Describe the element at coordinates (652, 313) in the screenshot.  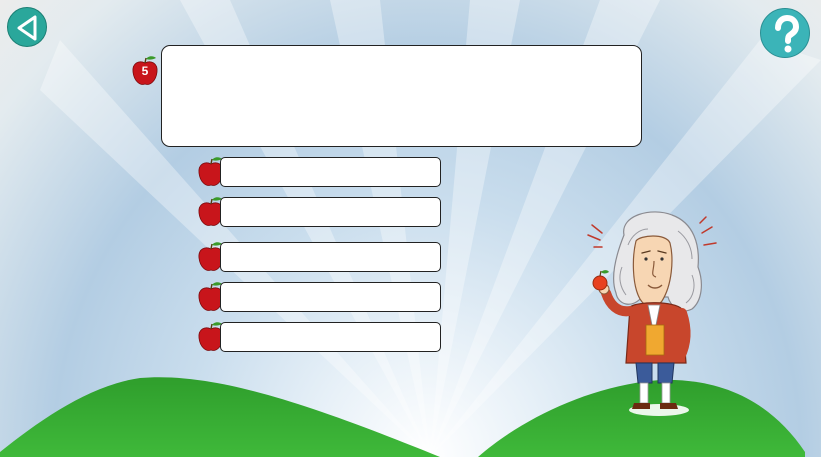
I see `newton-character` at that location.